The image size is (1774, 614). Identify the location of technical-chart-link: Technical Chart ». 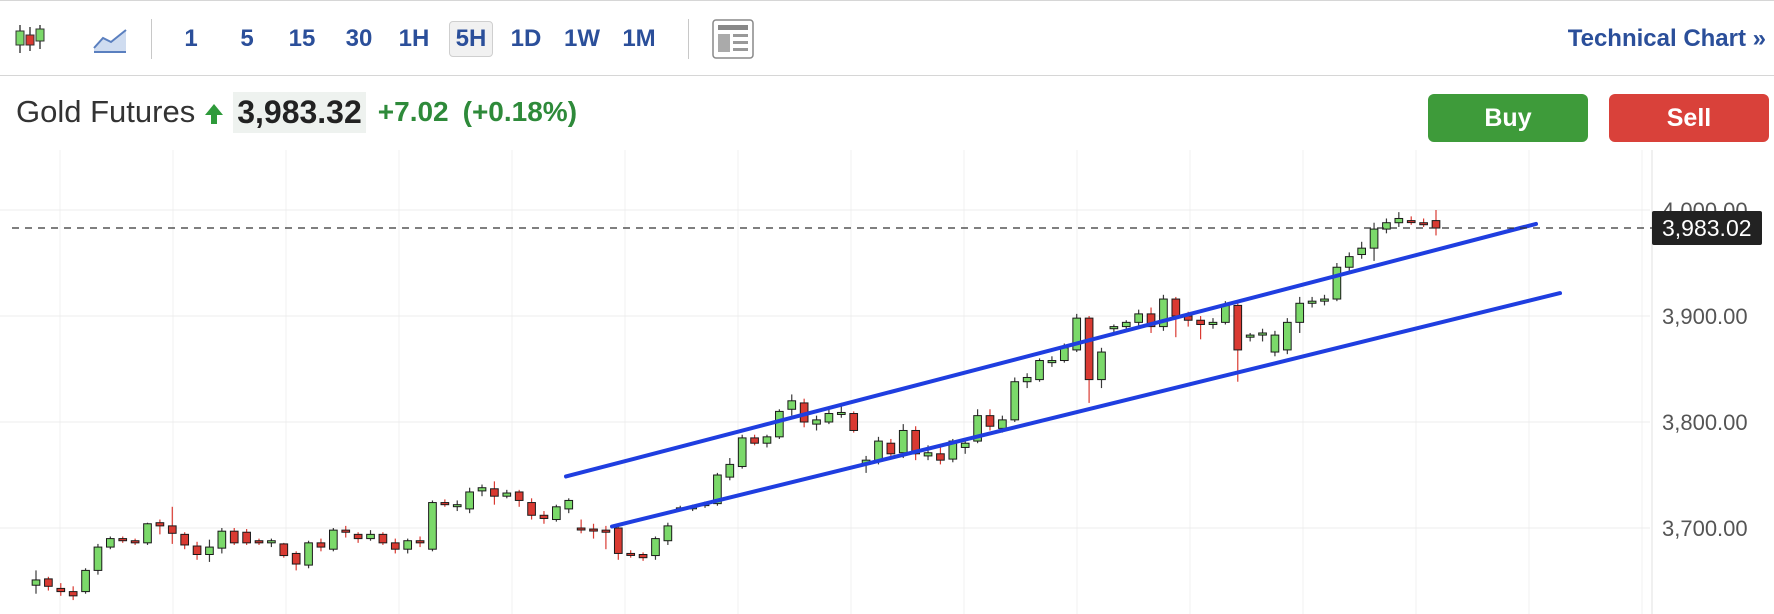
(1667, 39).